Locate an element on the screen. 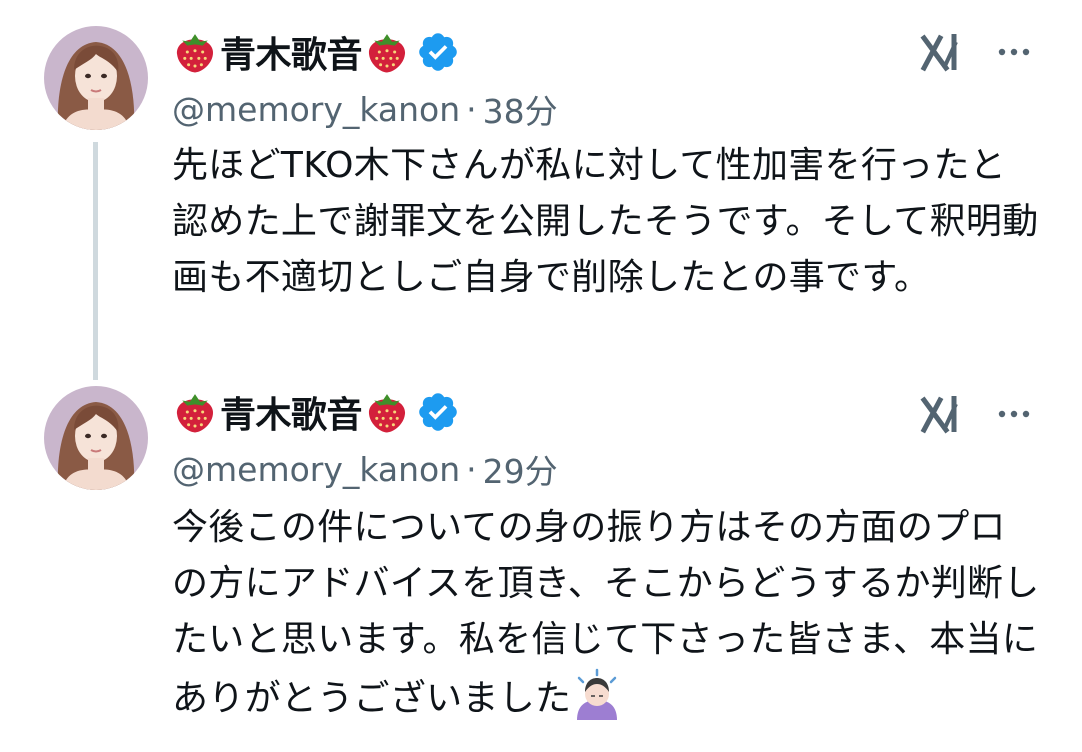 The width and height of the screenshot is (1082, 752). tweet-meta: @memory_kanon · 29分 is located at coordinates (365, 469).